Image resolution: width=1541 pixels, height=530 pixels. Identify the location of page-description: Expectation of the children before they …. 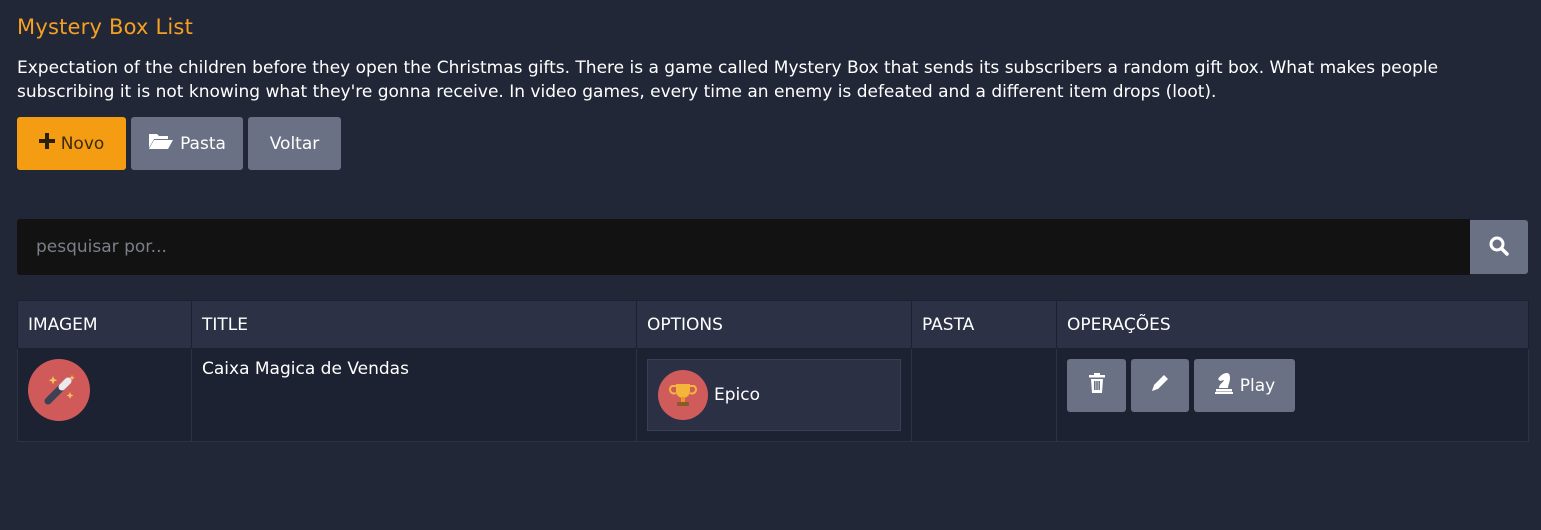
(728, 80).